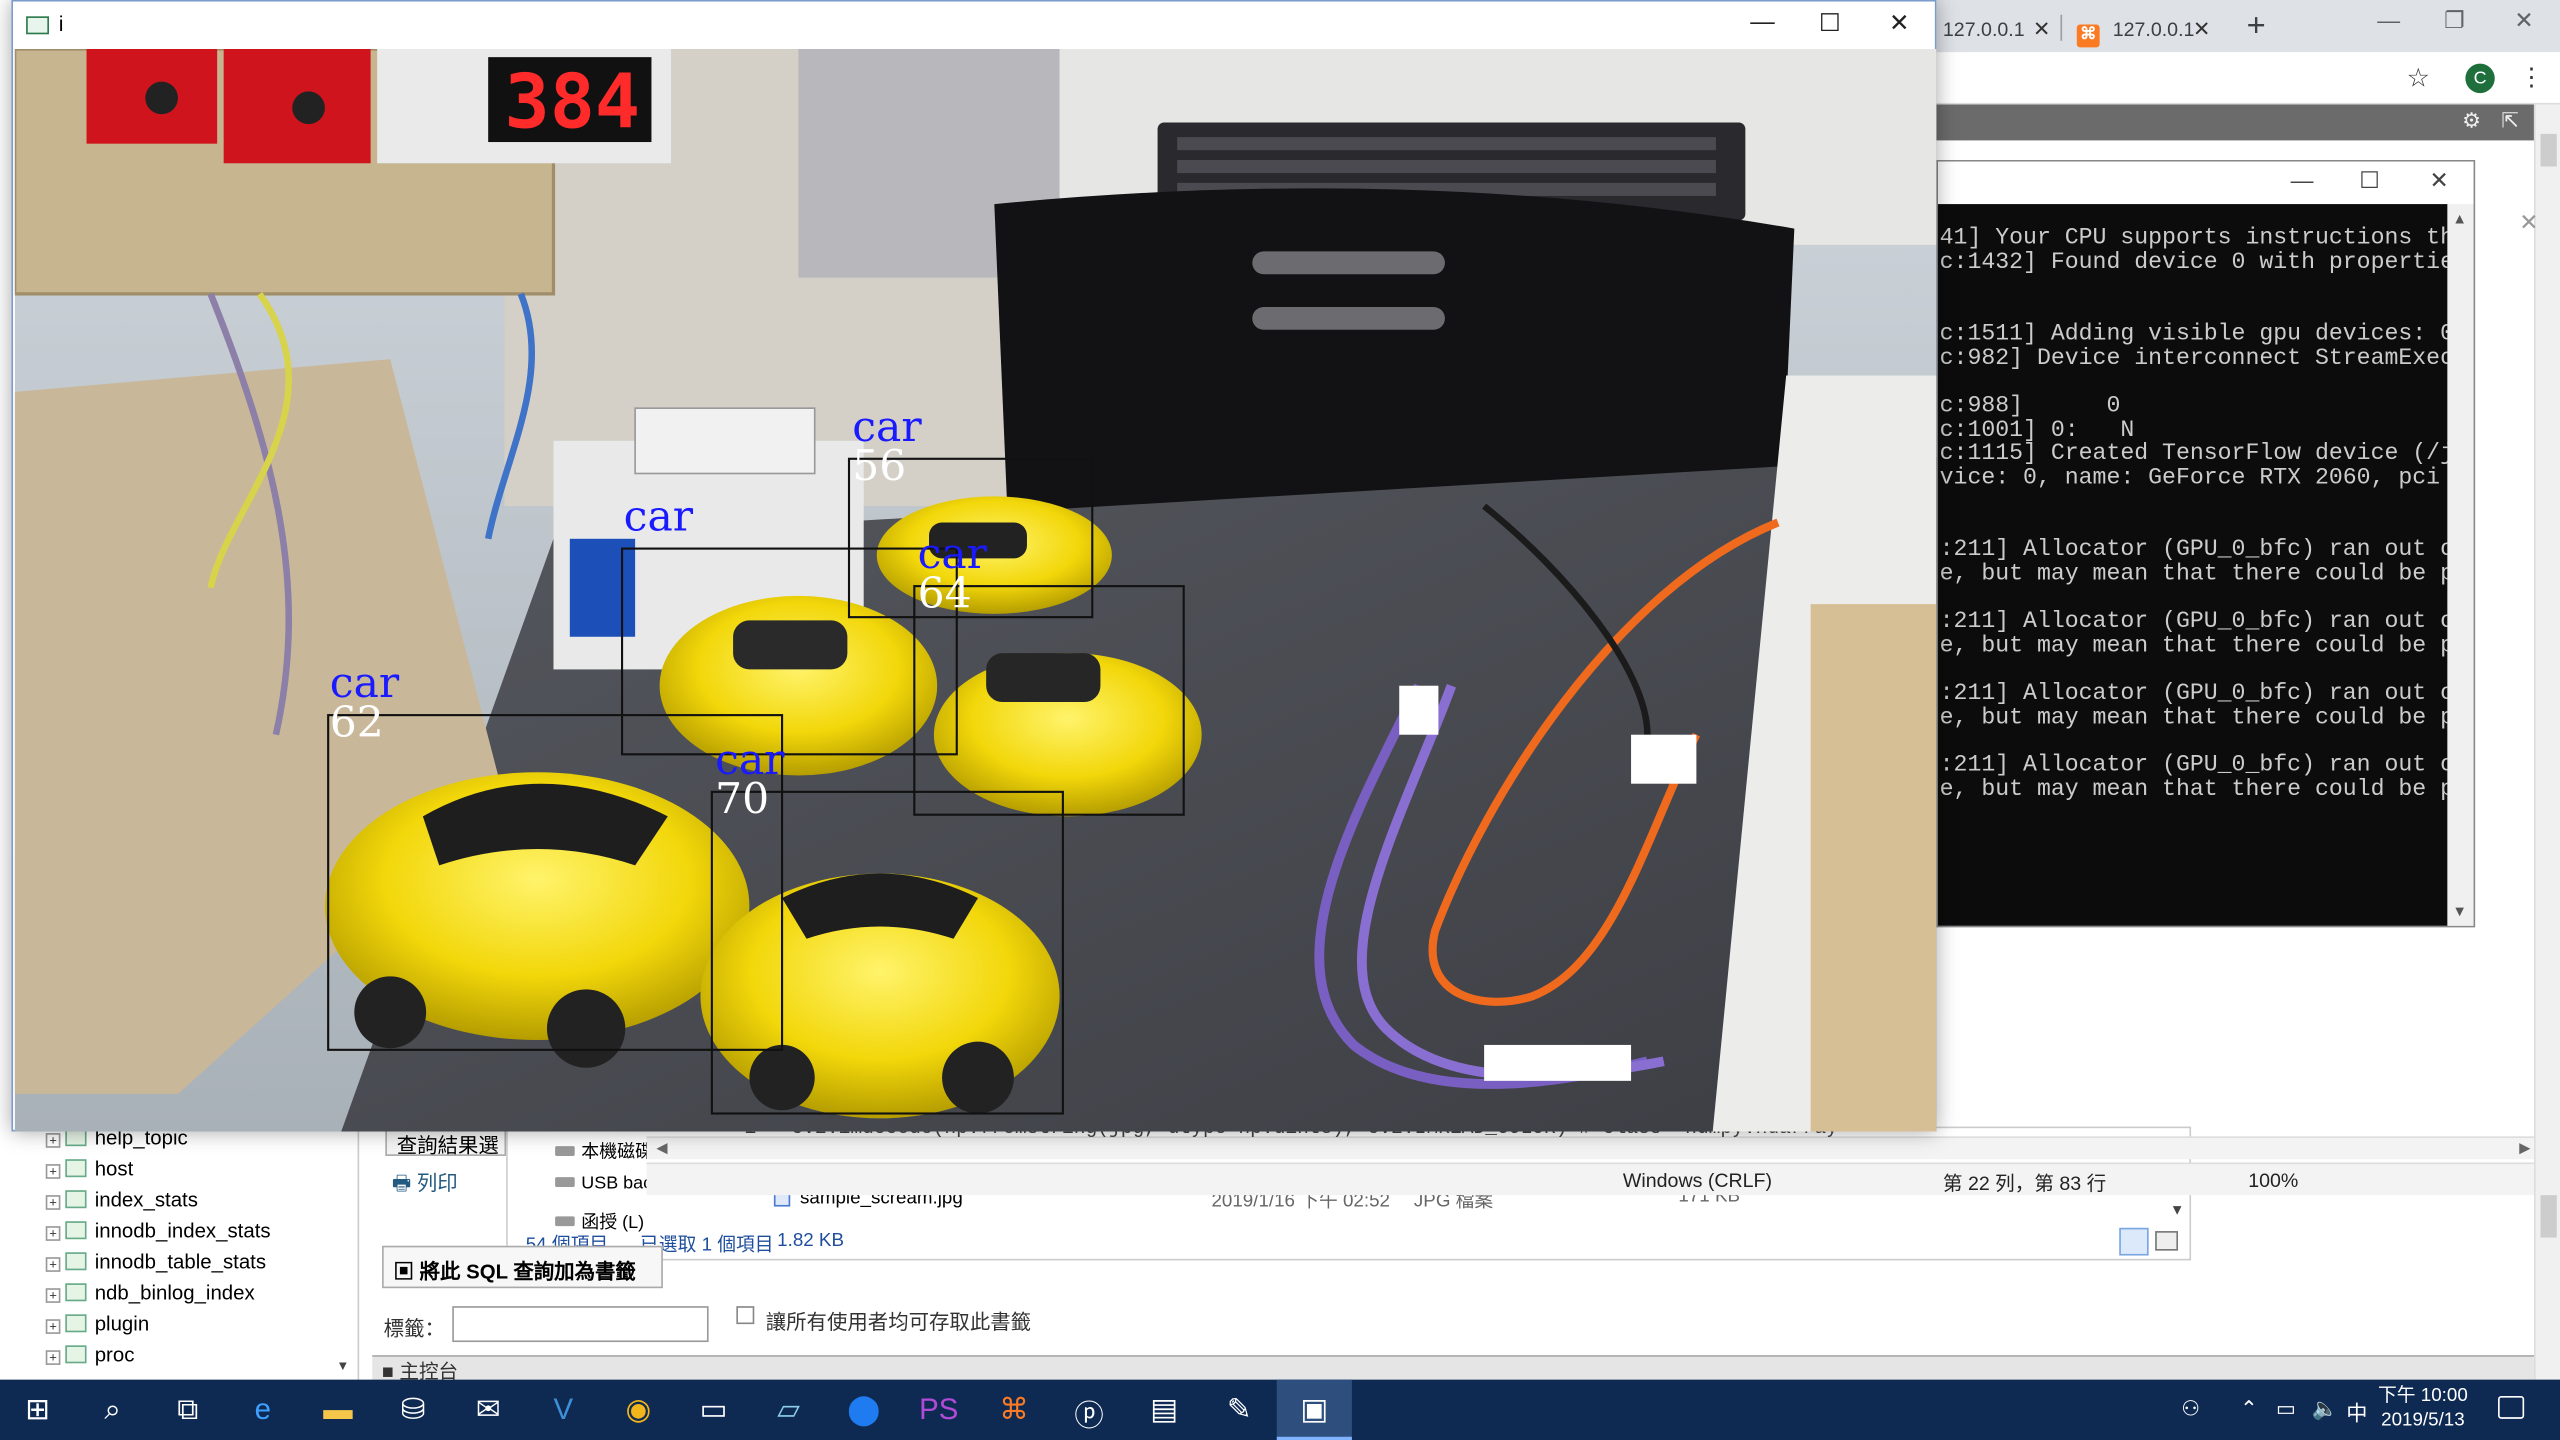 This screenshot has width=2560, height=1440. Describe the element at coordinates (2256, 27) in the screenshot. I see `new-tab-icon: +` at that location.